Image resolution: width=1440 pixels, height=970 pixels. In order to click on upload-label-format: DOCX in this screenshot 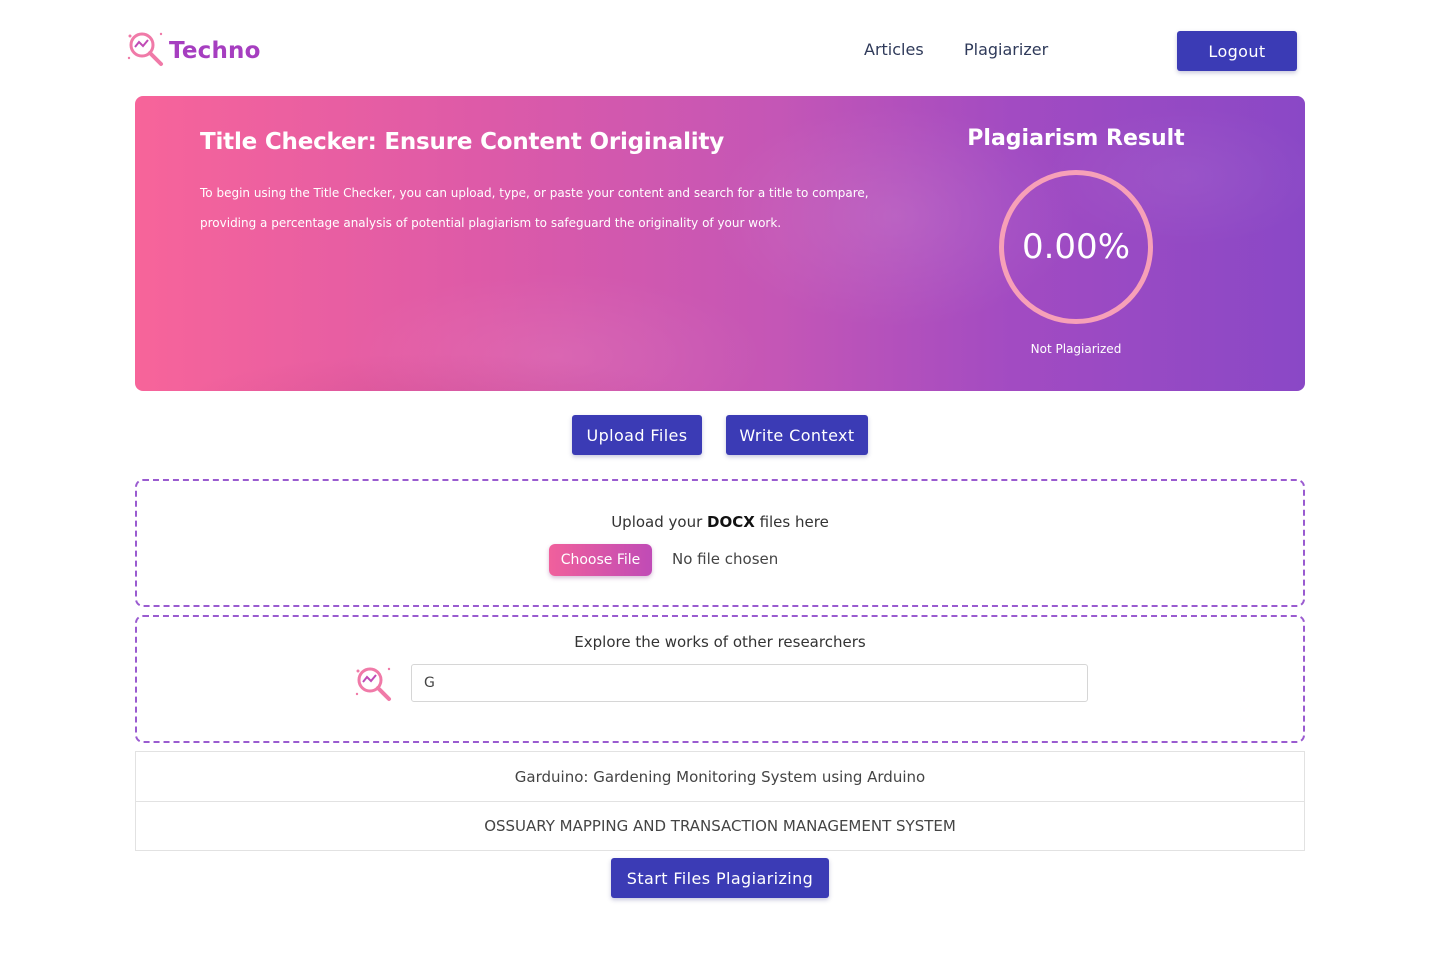, I will do `click(731, 522)`.